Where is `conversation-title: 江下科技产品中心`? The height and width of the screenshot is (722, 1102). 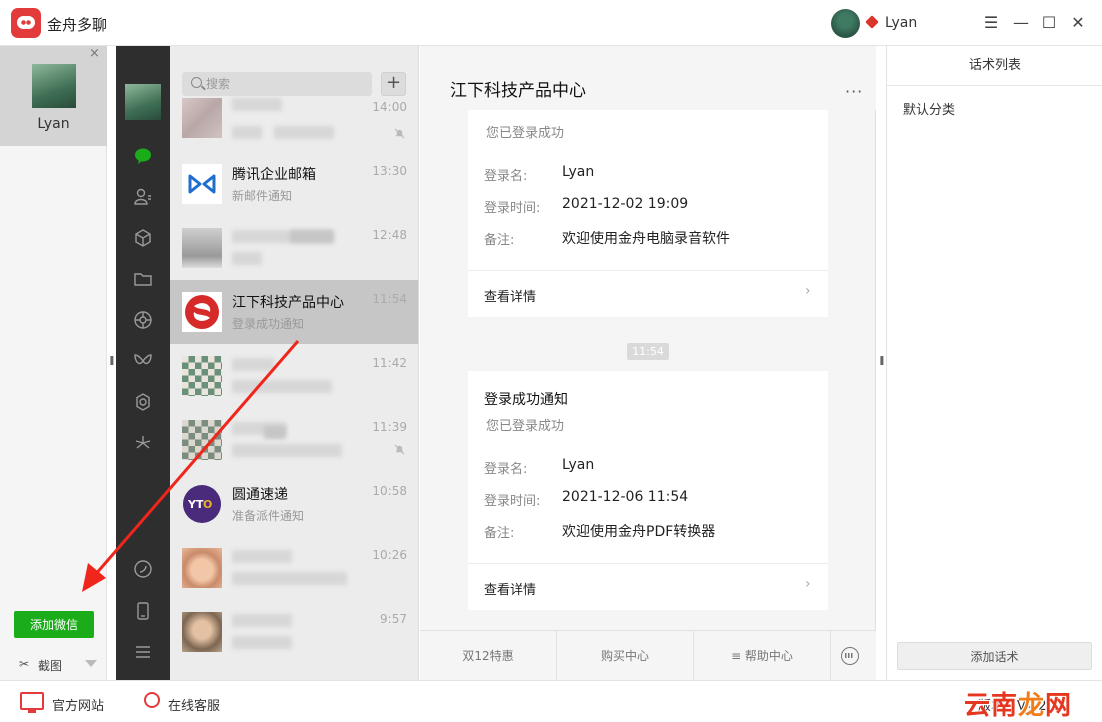 conversation-title: 江下科技产品中心 is located at coordinates (518, 91).